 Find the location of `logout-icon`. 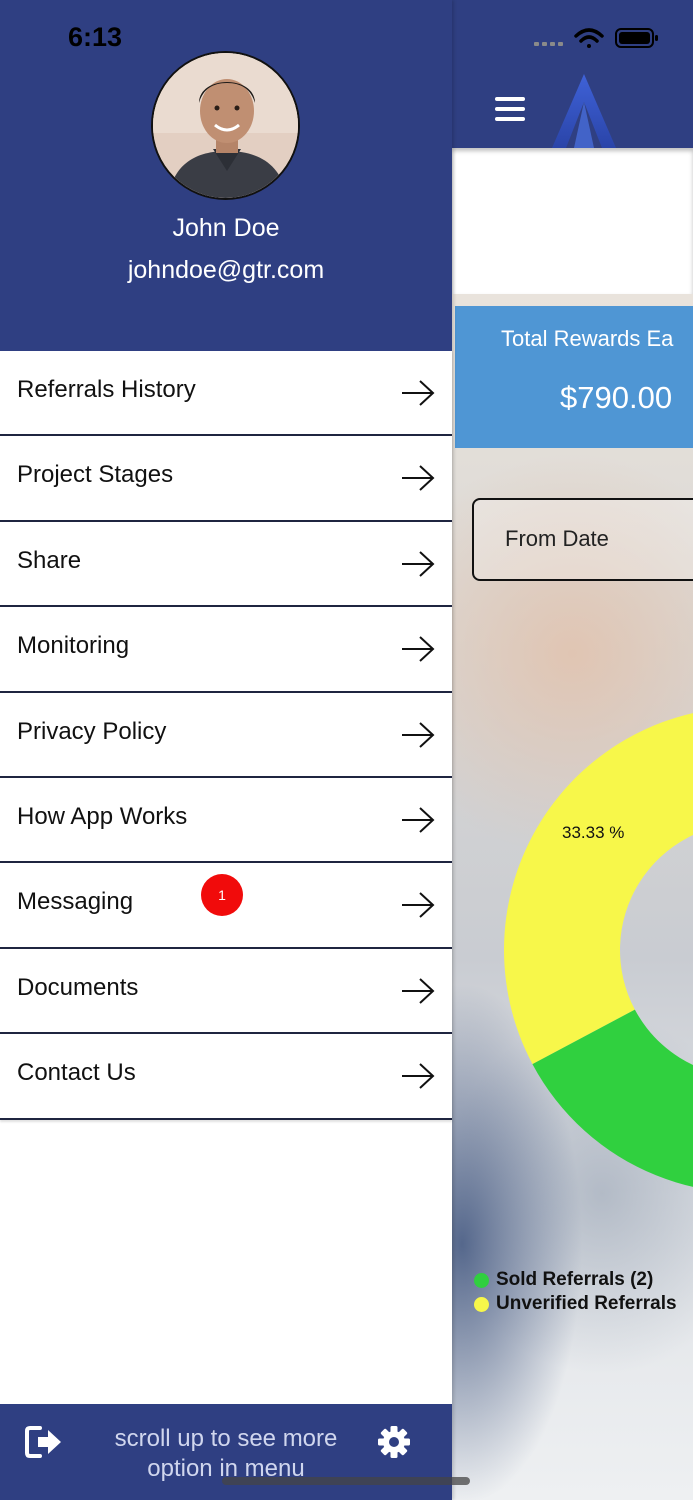

logout-icon is located at coordinates (44, 1442).